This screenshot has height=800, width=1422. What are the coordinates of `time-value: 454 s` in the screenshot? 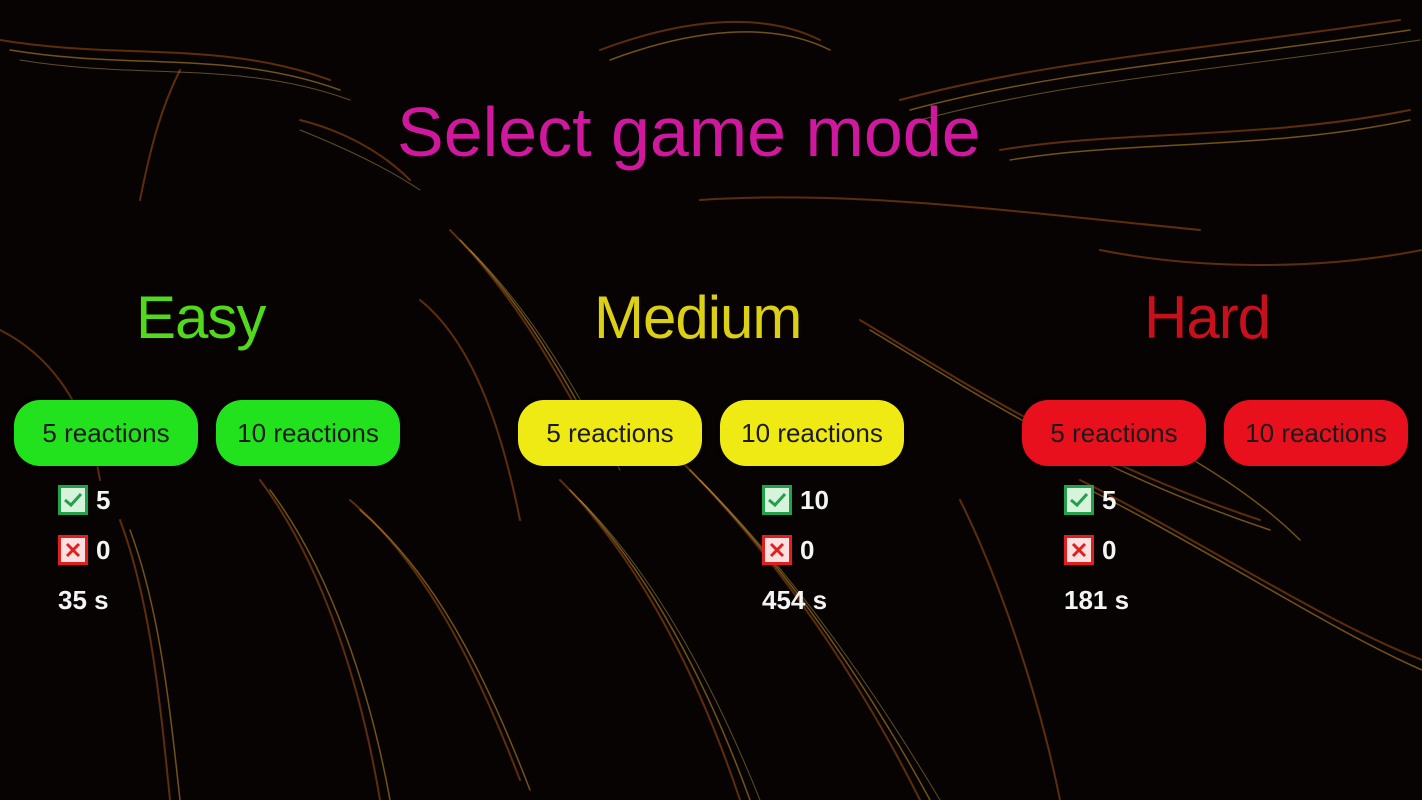 It's located at (795, 599).